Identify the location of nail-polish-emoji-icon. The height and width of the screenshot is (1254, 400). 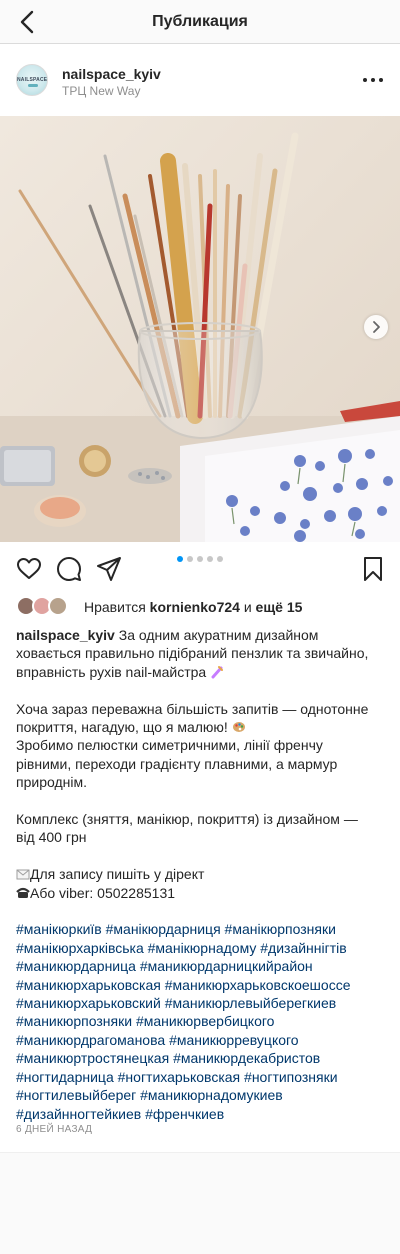
(217, 672).